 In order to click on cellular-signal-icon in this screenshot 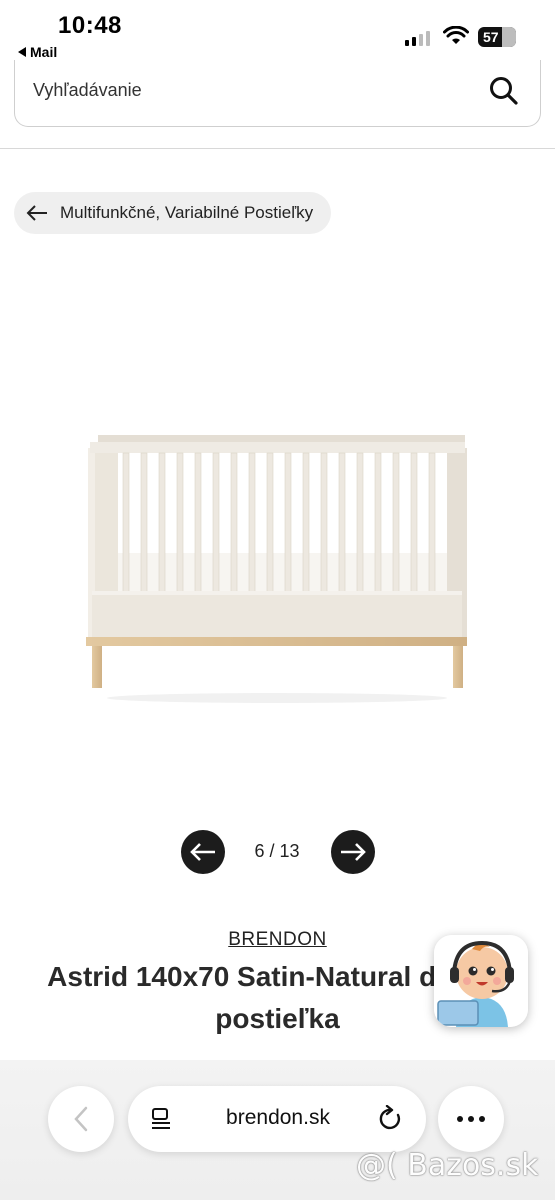, I will do `click(417, 38)`.